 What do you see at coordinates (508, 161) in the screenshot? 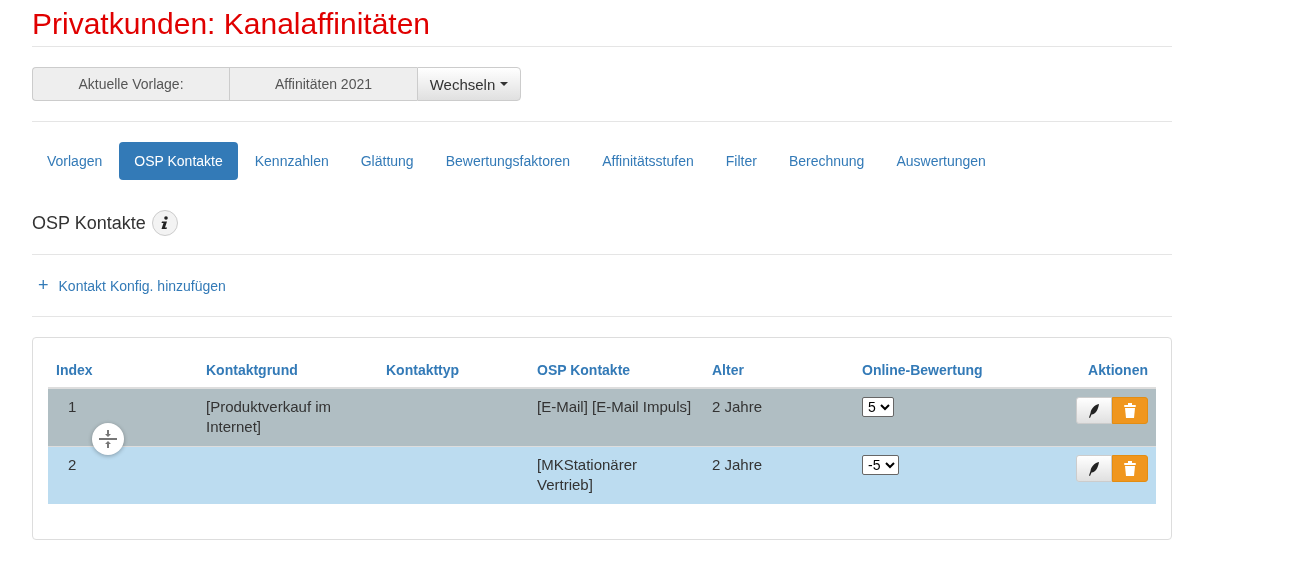
I see `nav-tab: Bewertungsfaktoren` at bounding box center [508, 161].